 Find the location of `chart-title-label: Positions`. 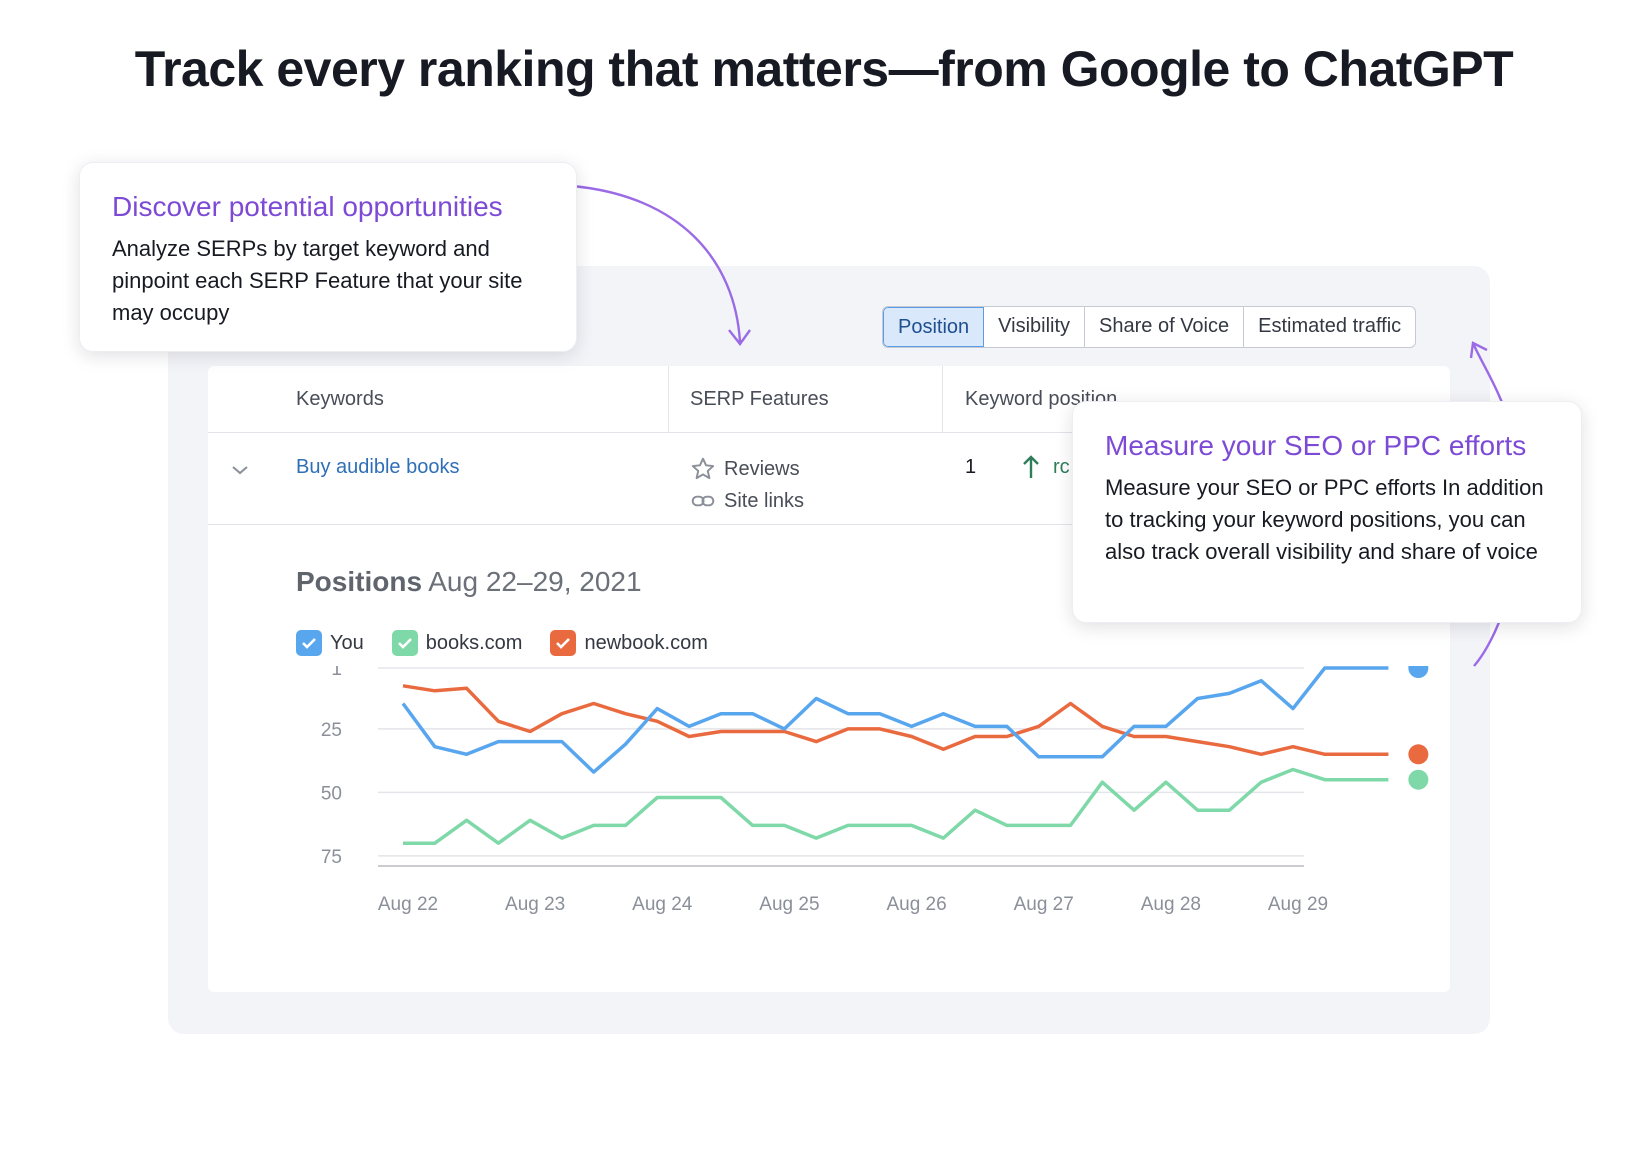

chart-title-label: Positions is located at coordinates (359, 581).